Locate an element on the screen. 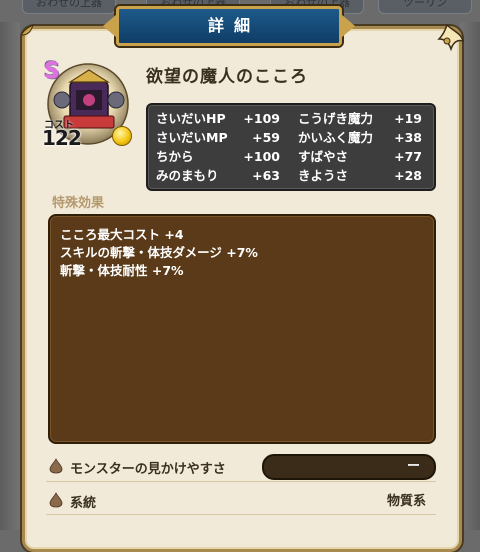 The height and width of the screenshot is (552, 480). corner-ornament-icon is located at coordinates (451, 37).